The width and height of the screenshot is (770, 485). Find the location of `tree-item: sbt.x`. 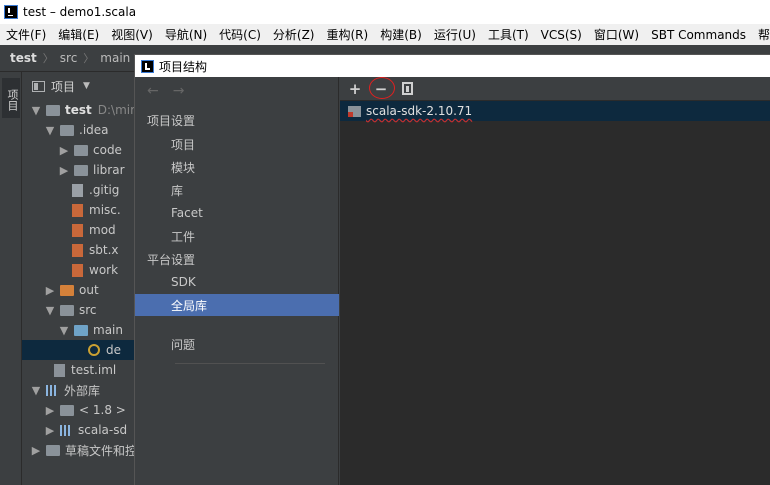

tree-item: sbt.x is located at coordinates (81, 250).